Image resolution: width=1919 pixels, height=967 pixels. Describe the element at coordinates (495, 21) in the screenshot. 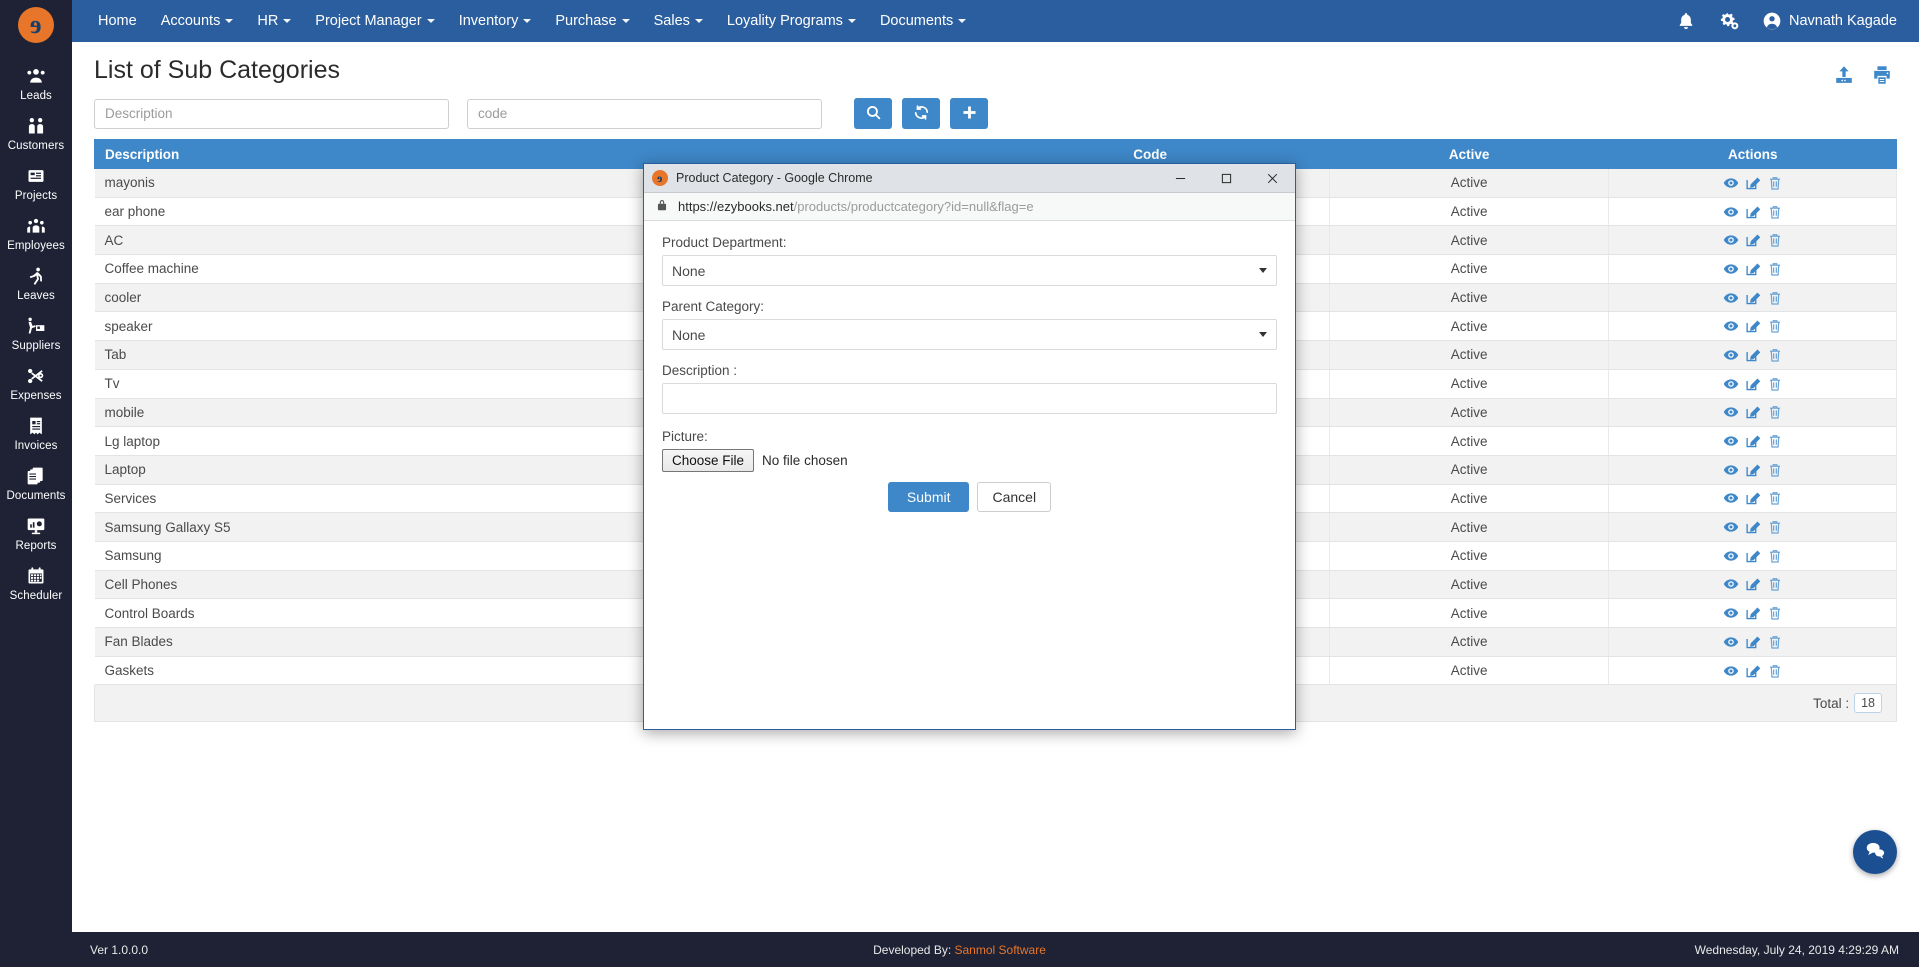

I see `nav-item-inventory: Inventory` at that location.